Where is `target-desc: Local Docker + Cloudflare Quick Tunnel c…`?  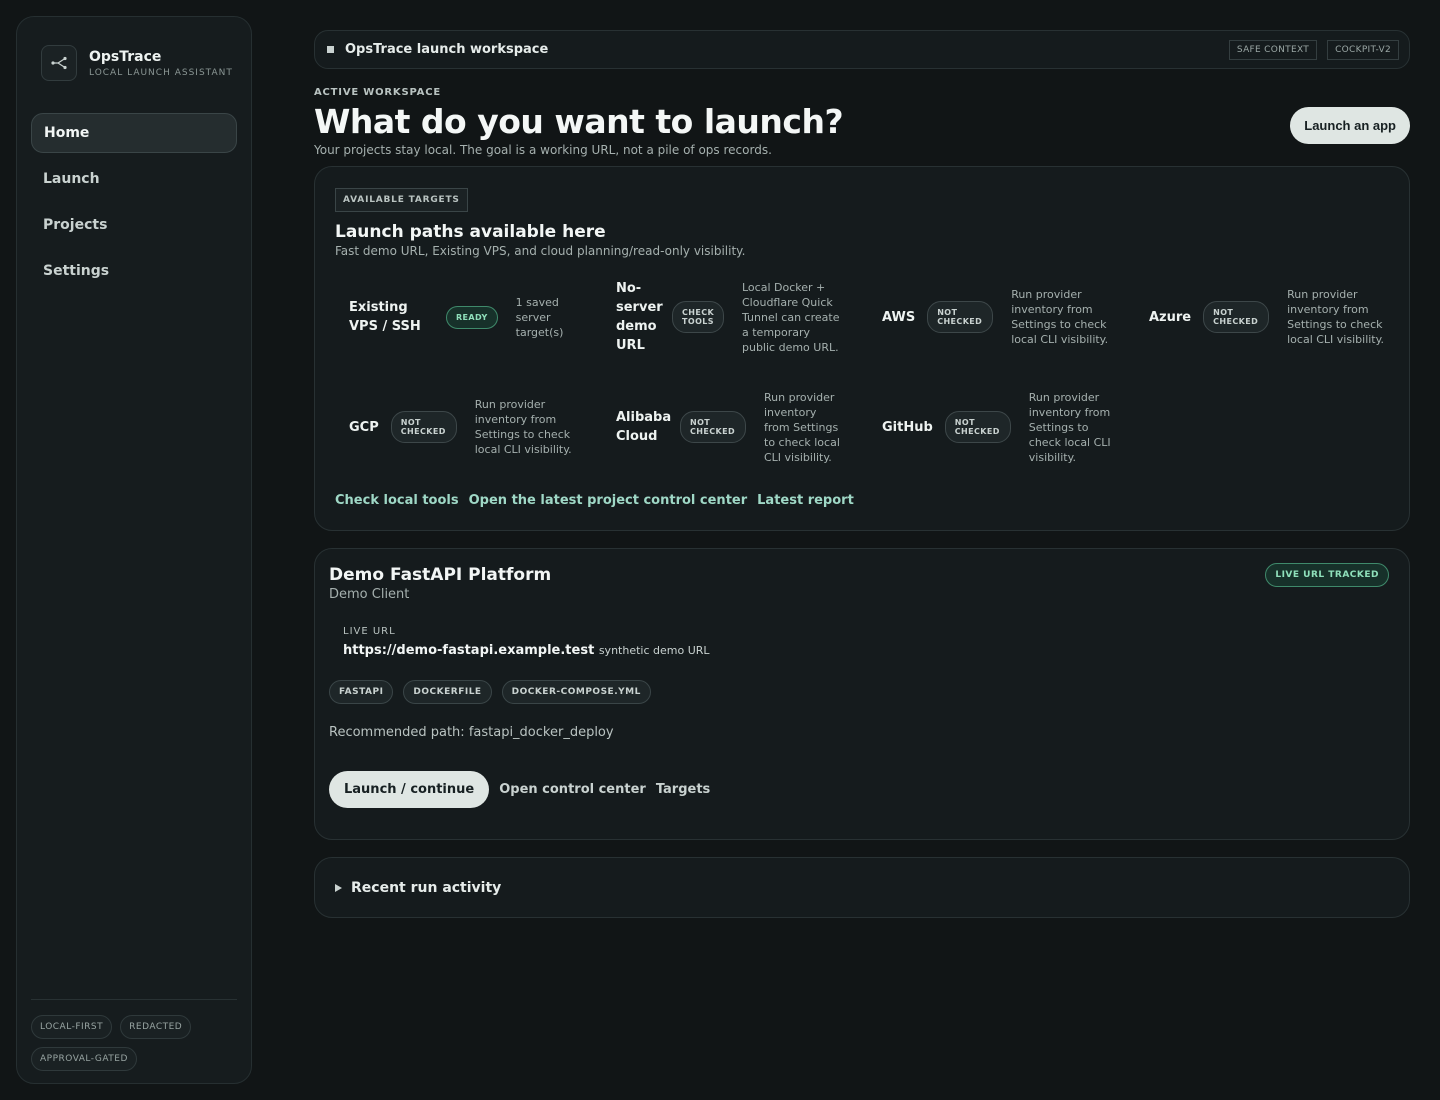
target-desc: Local Docker + Cloudflare Quick Tunnel c… is located at coordinates (791, 317).